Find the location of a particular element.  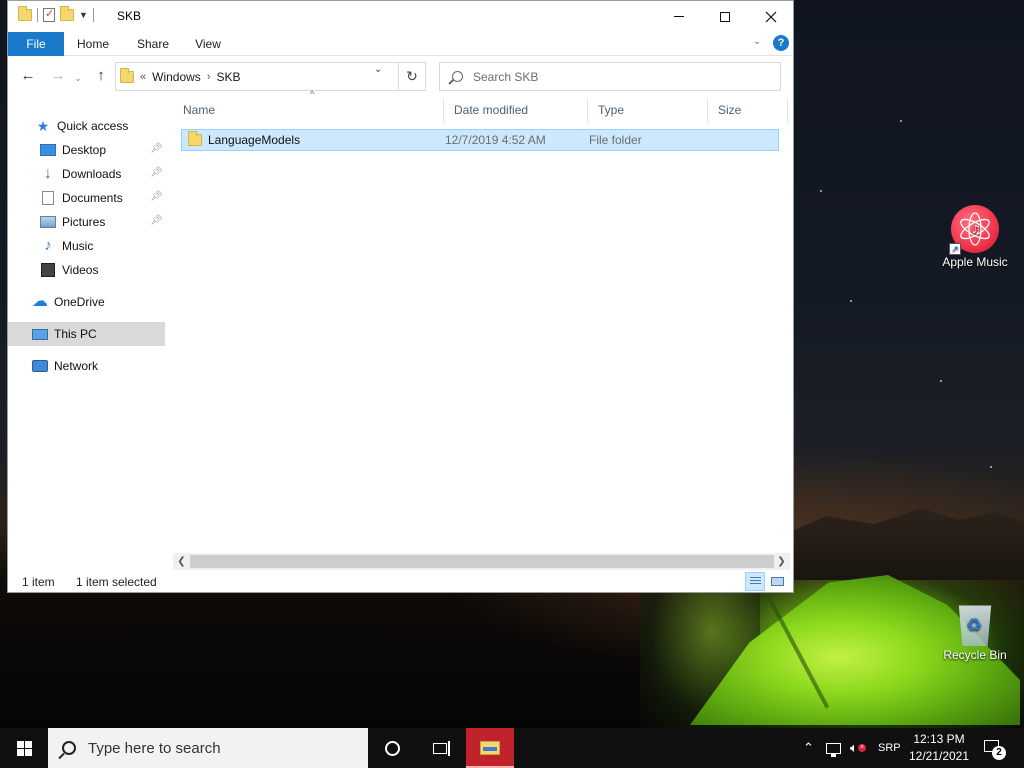

back-button: ← is located at coordinates (28, 76).